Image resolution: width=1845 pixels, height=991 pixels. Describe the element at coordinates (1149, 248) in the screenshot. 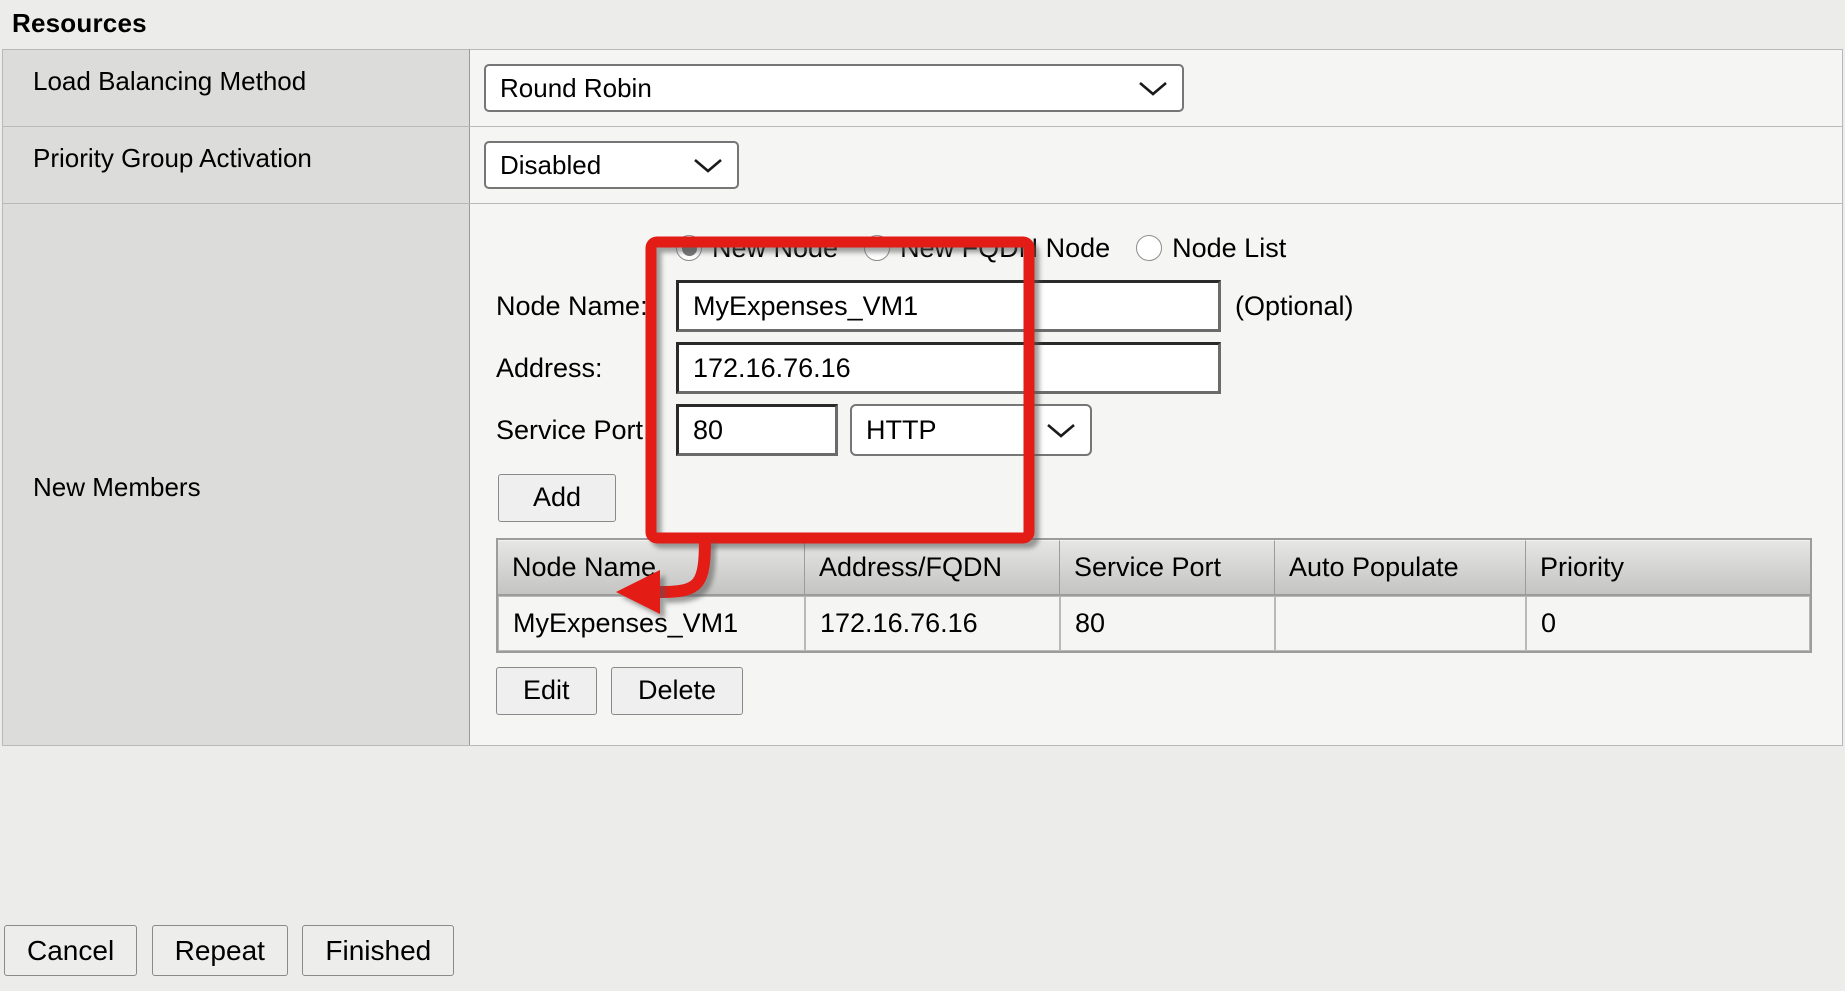

I see `radio-node-list` at that location.